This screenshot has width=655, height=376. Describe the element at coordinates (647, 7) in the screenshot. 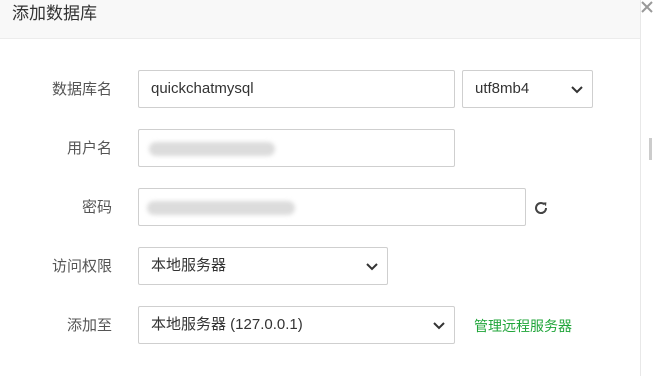

I see `close-icon` at that location.